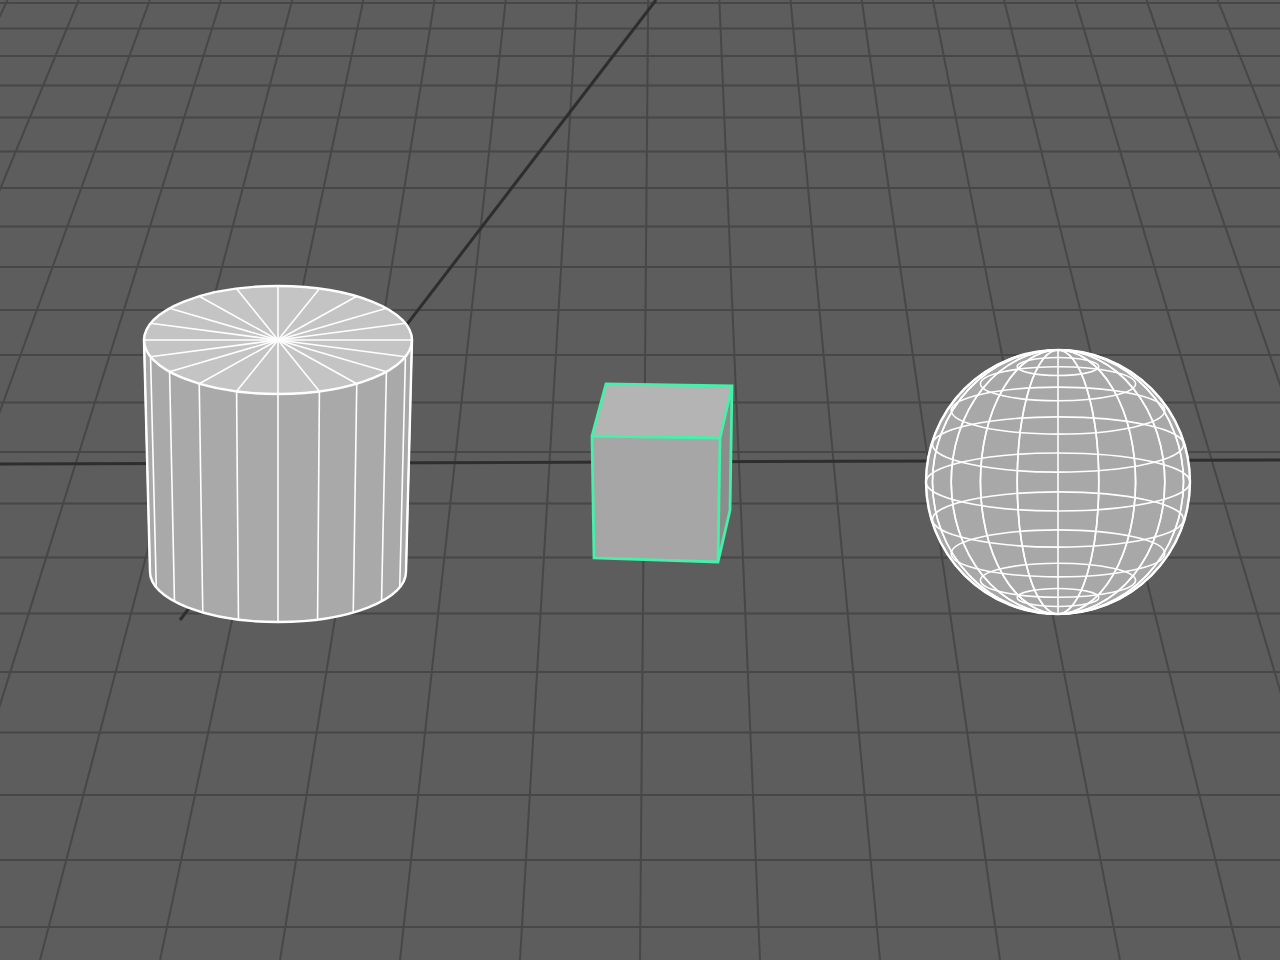  Describe the element at coordinates (662, 473) in the screenshot. I see `cube-drawing` at that location.